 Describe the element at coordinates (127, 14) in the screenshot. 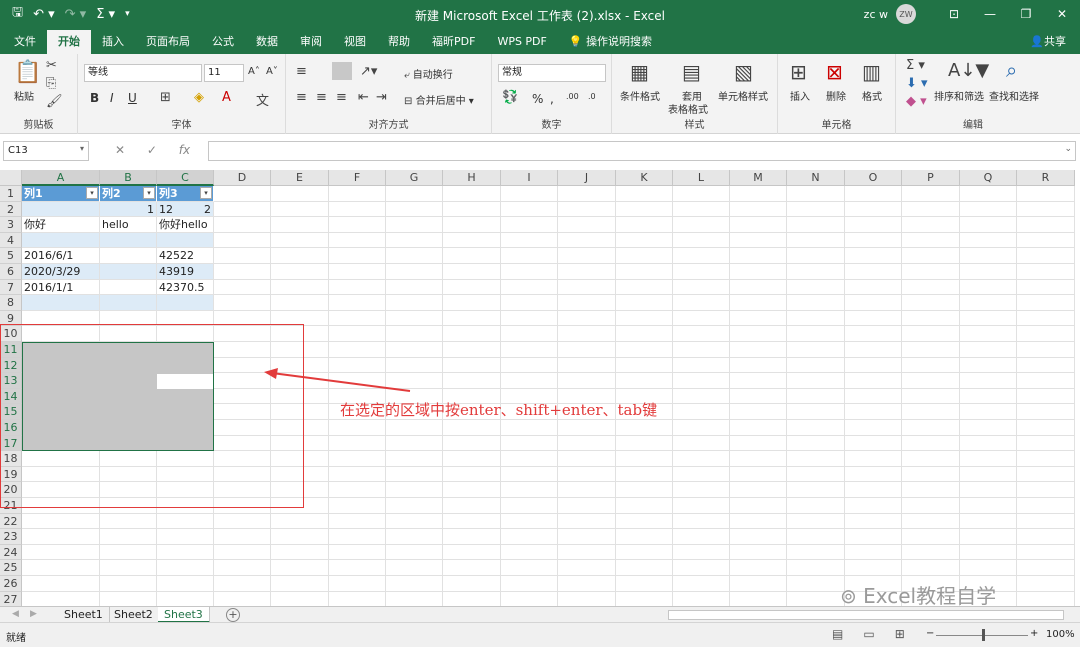

I see `customize-qa-icon: ▾` at that location.